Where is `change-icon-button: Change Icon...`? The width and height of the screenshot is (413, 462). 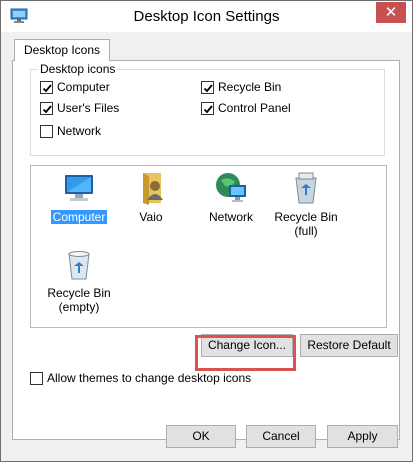
change-icon-button: Change Icon... is located at coordinates (247, 345).